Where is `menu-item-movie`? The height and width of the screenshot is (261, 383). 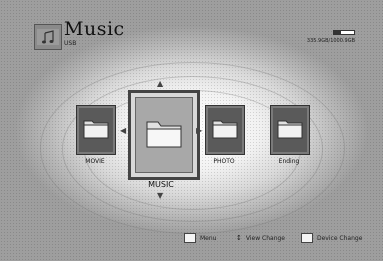 menu-item-movie is located at coordinates (96, 130).